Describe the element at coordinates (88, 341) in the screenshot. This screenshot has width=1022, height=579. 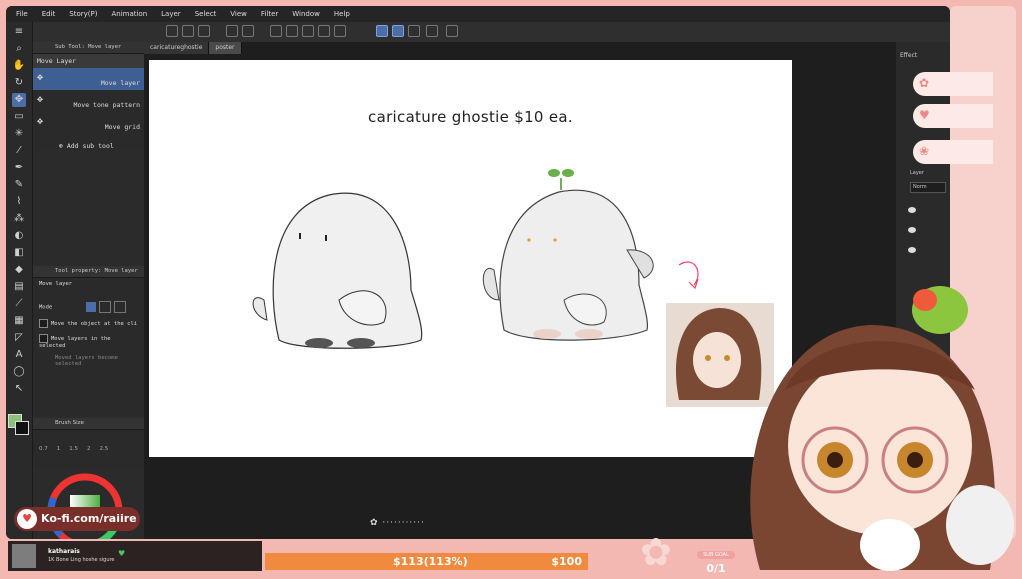
I see `option-row: Move layers in the selected` at that location.